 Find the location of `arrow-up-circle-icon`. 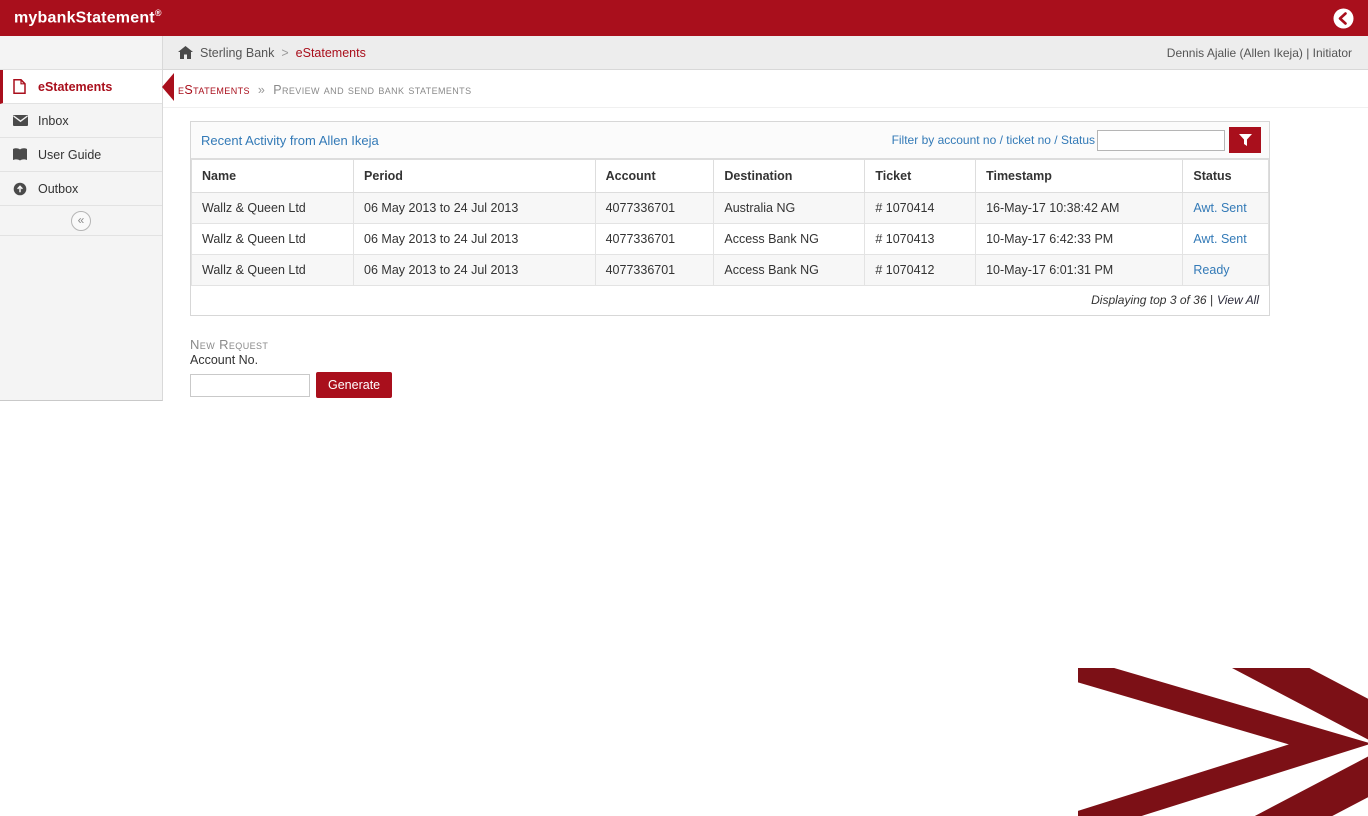

arrow-up-circle-icon is located at coordinates (21, 189).